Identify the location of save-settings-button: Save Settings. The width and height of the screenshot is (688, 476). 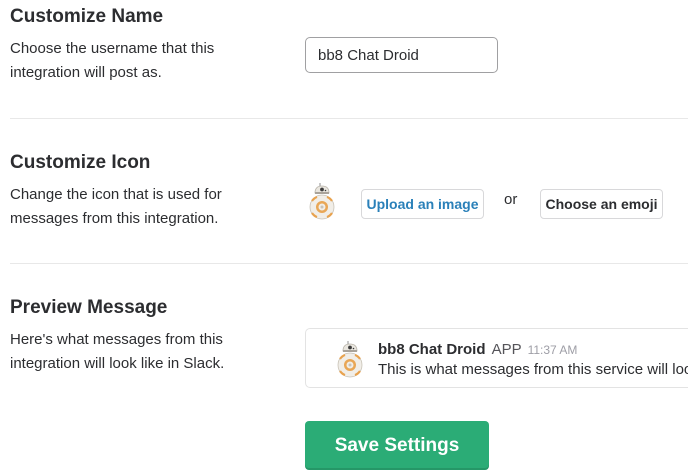
(397, 445).